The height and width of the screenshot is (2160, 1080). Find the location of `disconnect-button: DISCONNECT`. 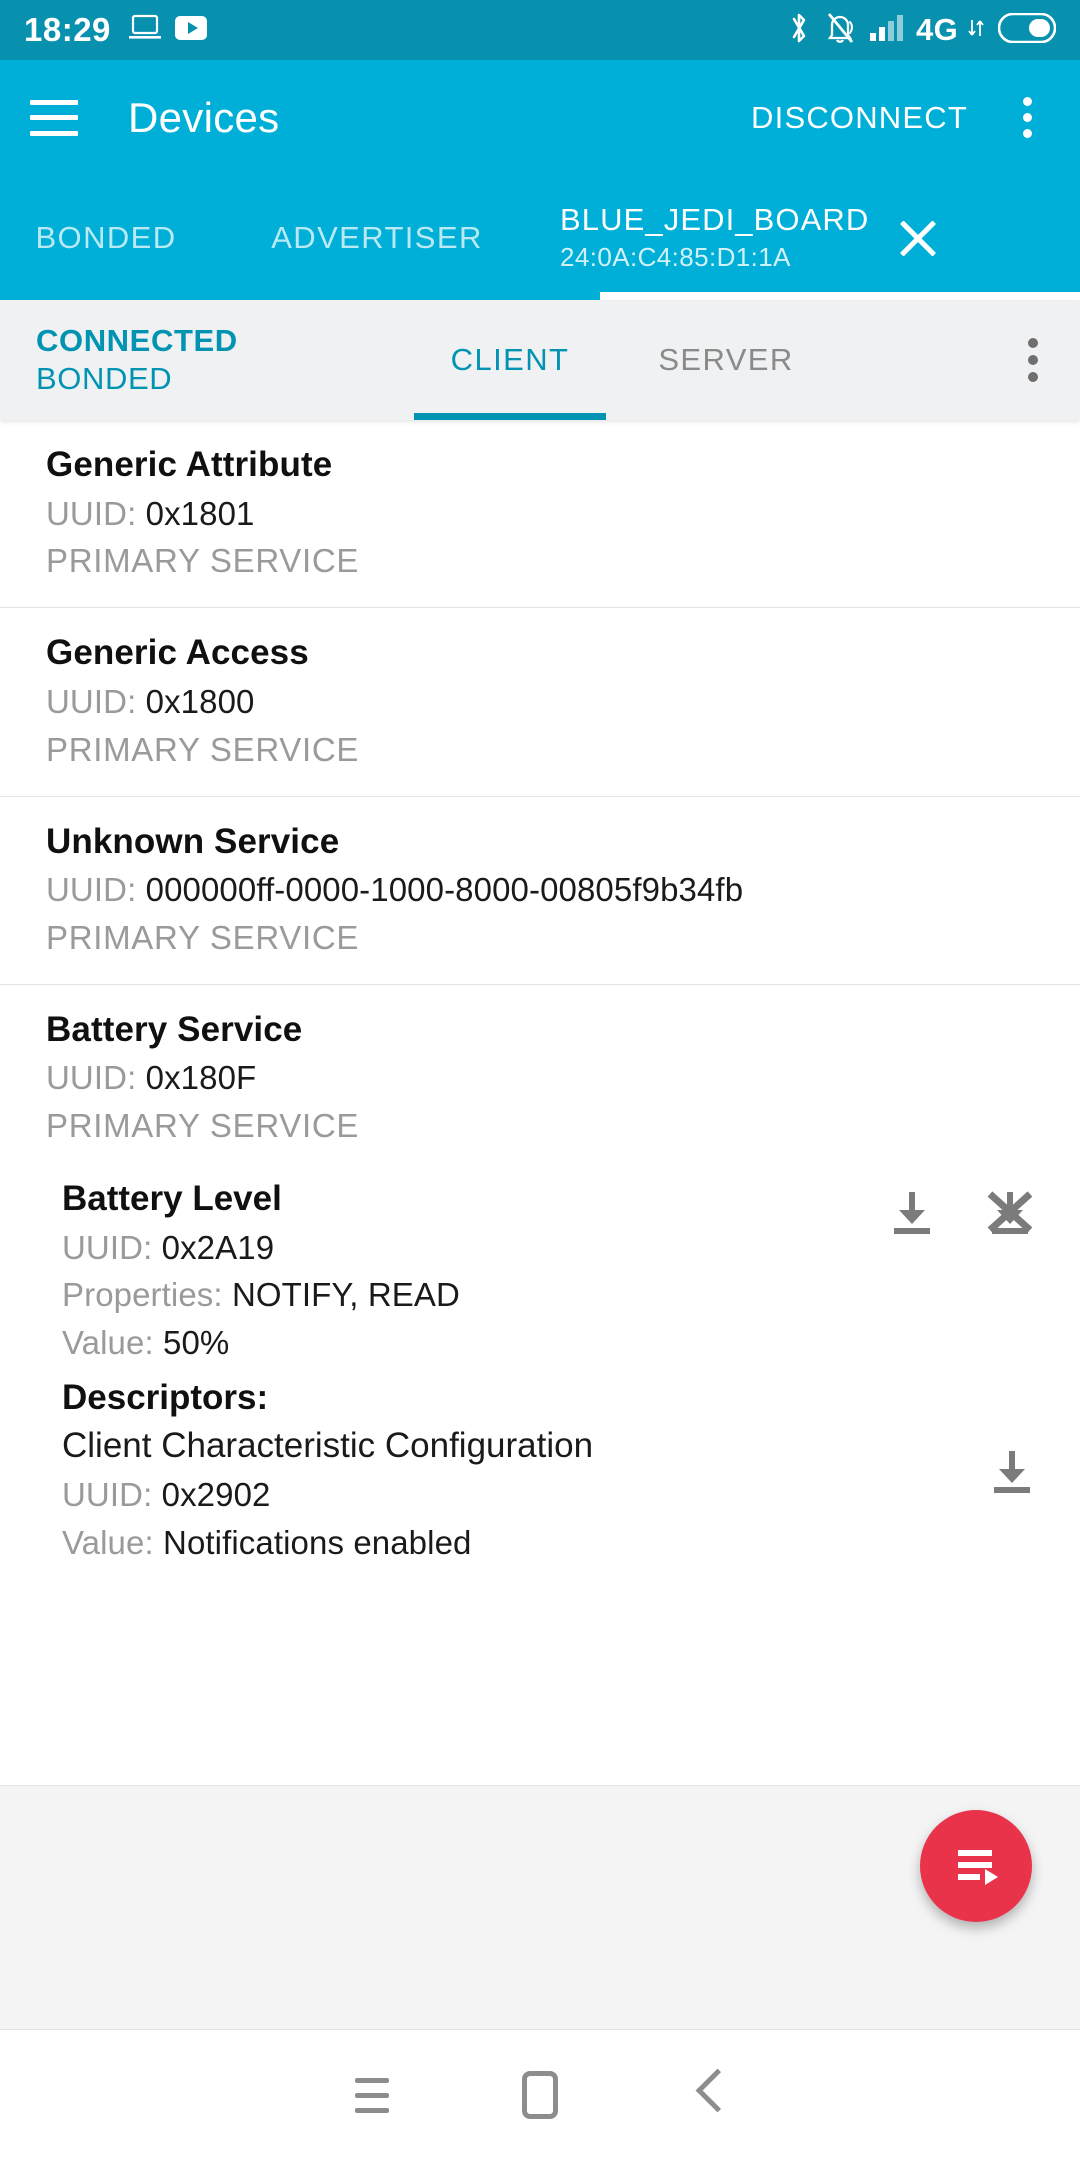

disconnect-button: DISCONNECT is located at coordinates (859, 118).